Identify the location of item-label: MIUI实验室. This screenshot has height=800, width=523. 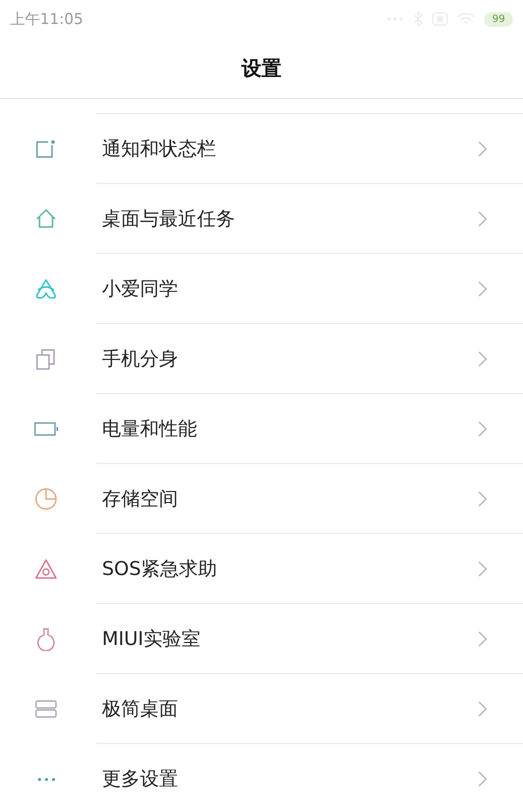
(151, 639).